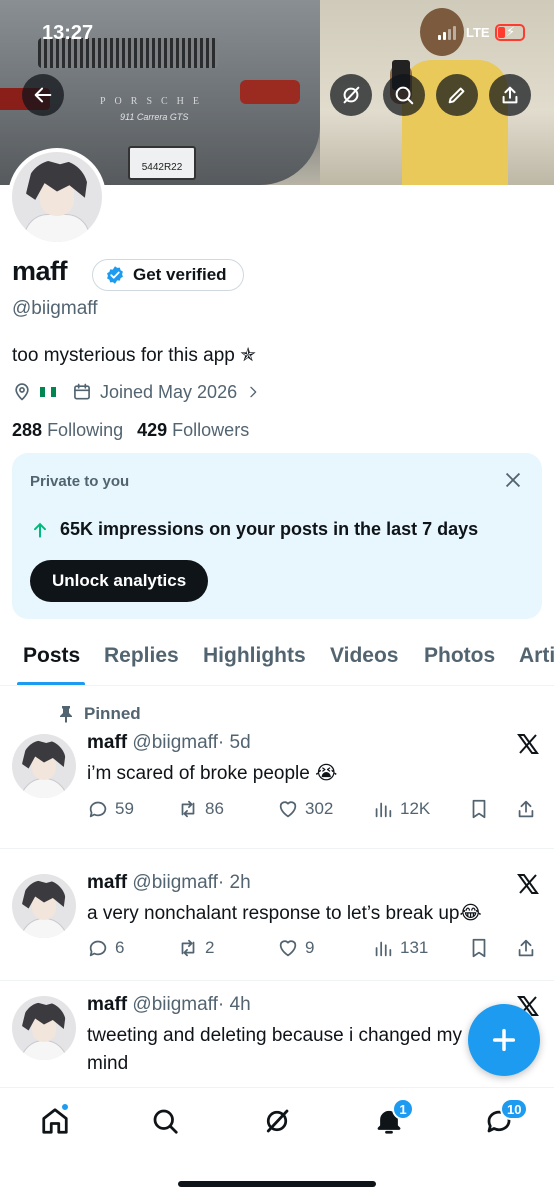 The width and height of the screenshot is (554, 1199). I want to click on close-icon, so click(513, 480).